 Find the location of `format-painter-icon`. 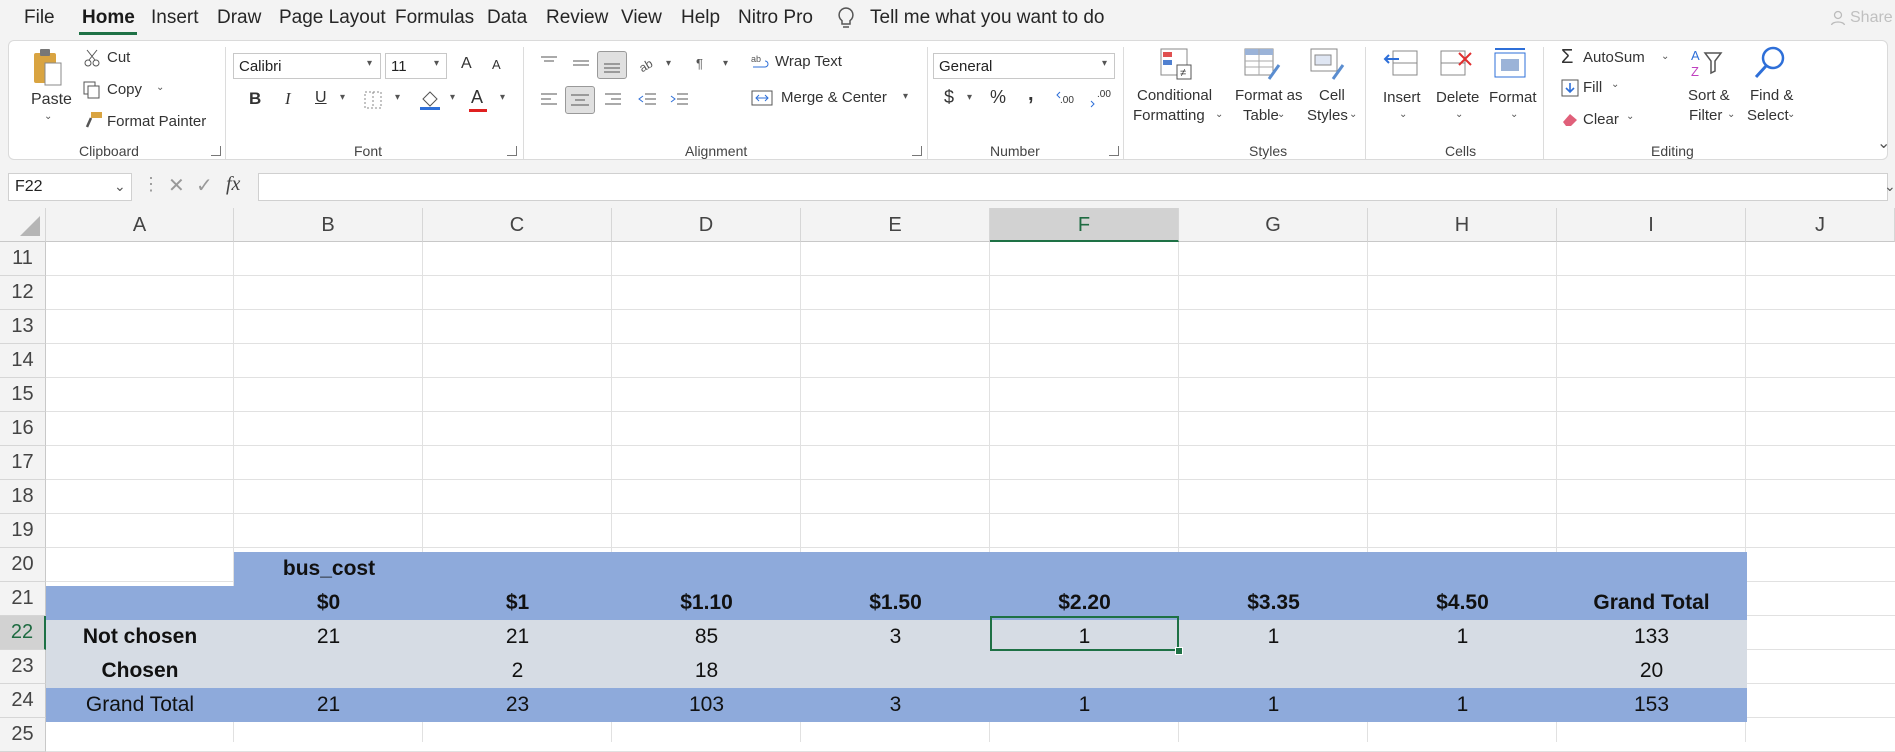

format-painter-icon is located at coordinates (94, 120).